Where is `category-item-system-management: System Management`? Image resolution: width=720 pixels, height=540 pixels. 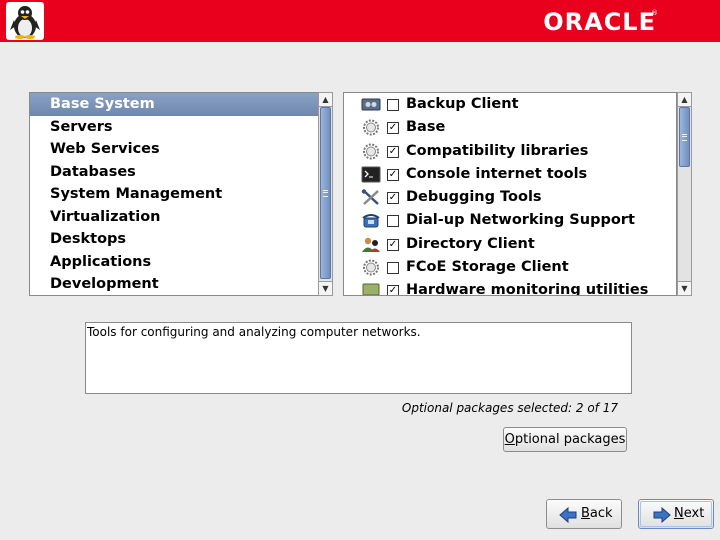 category-item-system-management: System Management is located at coordinates (174, 194).